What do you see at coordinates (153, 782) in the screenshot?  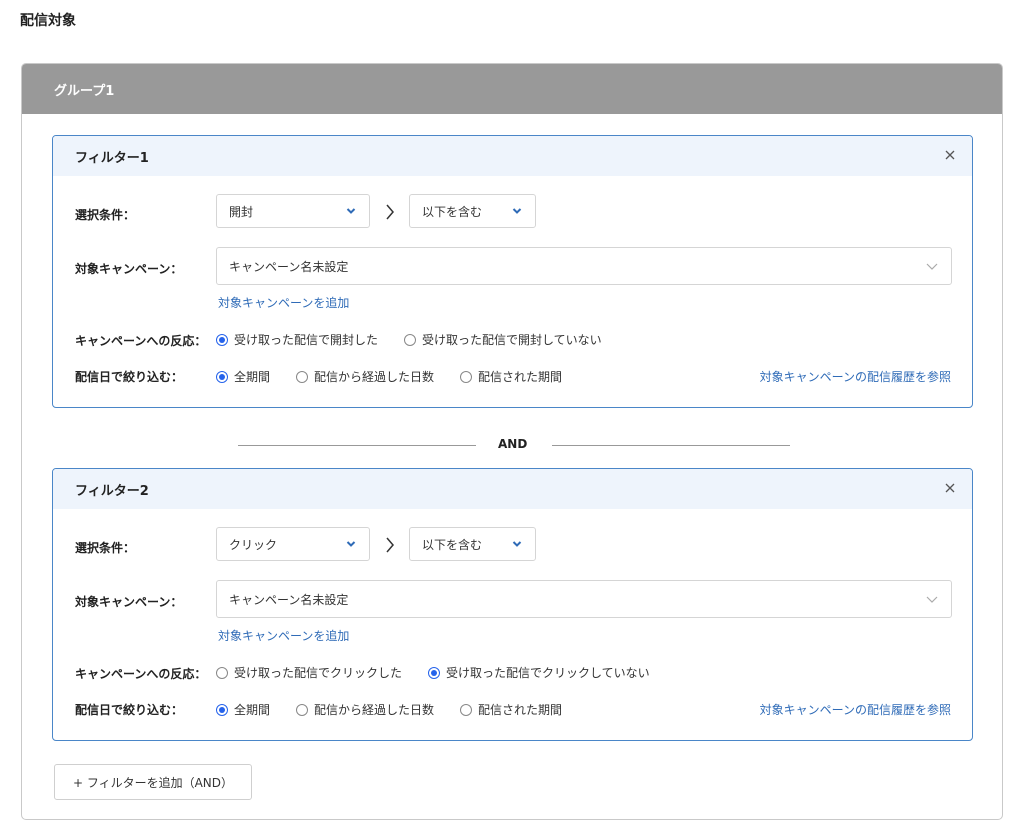 I see `add-filter-button: + フィルターを追加（AND）` at bounding box center [153, 782].